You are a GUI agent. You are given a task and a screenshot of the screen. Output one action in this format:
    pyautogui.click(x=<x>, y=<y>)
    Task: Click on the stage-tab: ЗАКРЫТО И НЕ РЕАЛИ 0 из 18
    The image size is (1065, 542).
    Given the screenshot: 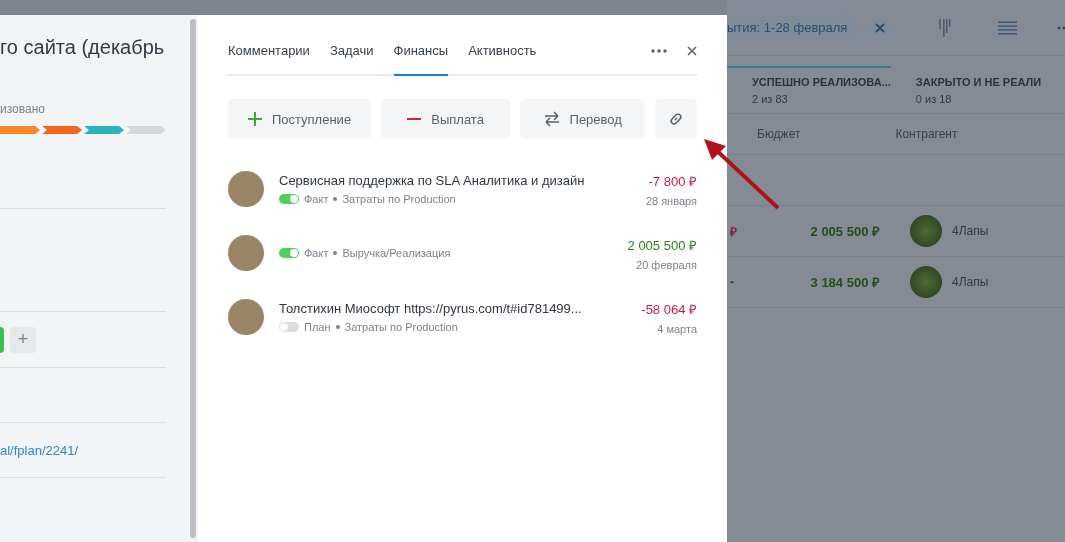 What is the action you would take?
    pyautogui.click(x=977, y=89)
    